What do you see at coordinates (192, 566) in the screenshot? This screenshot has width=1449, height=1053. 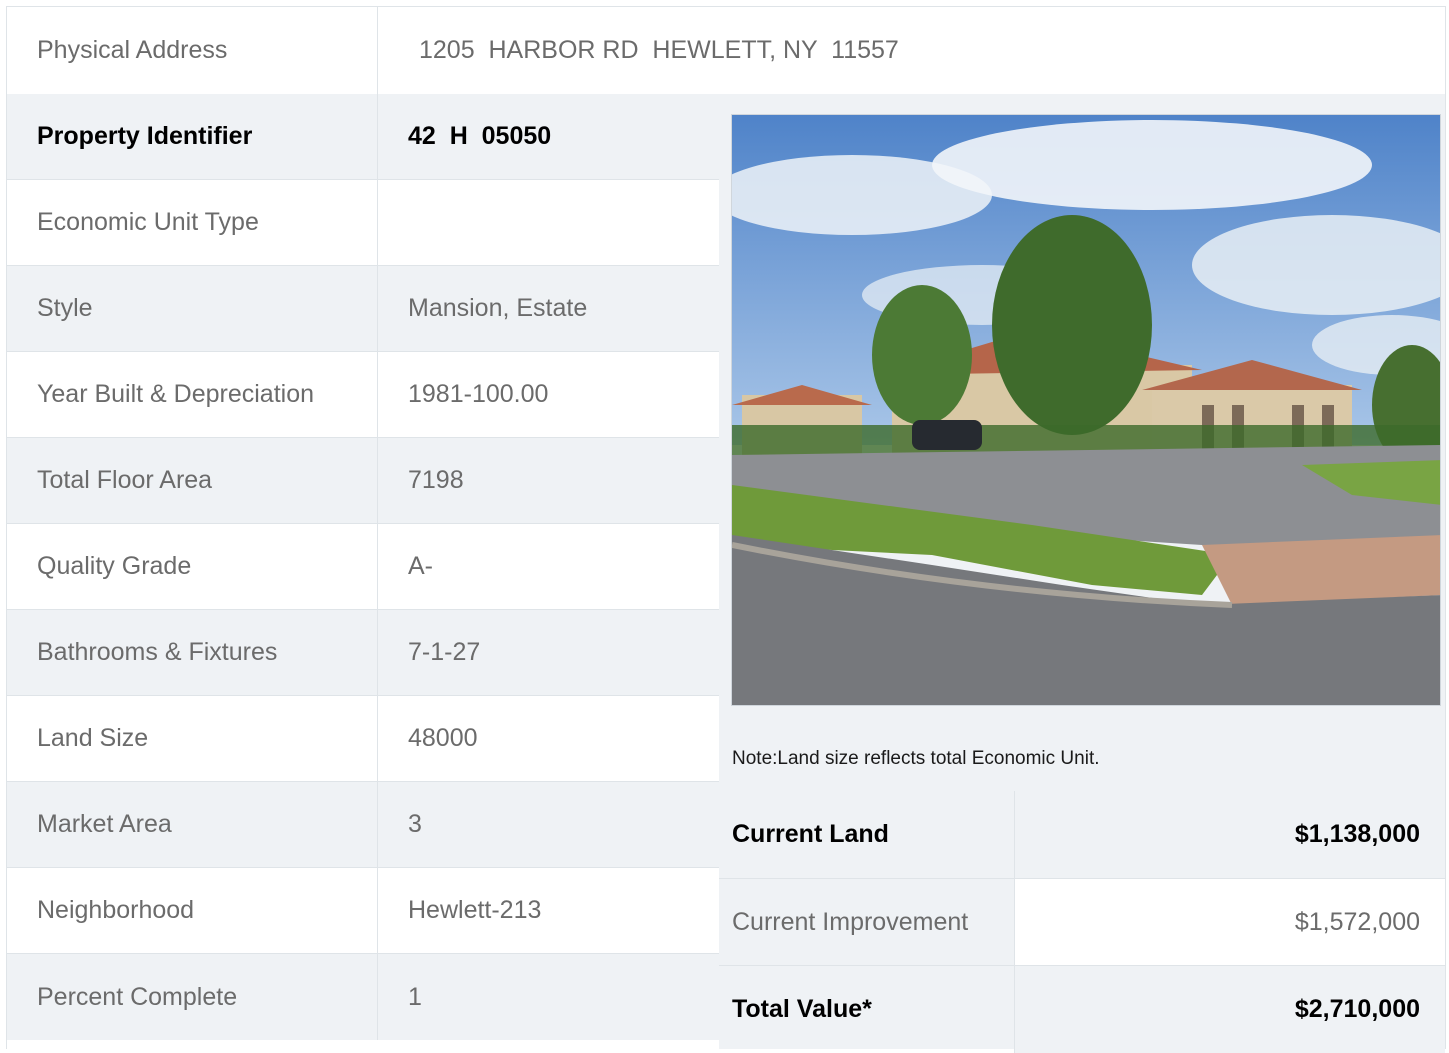 I see `quality-grade-label: Quality Grade` at bounding box center [192, 566].